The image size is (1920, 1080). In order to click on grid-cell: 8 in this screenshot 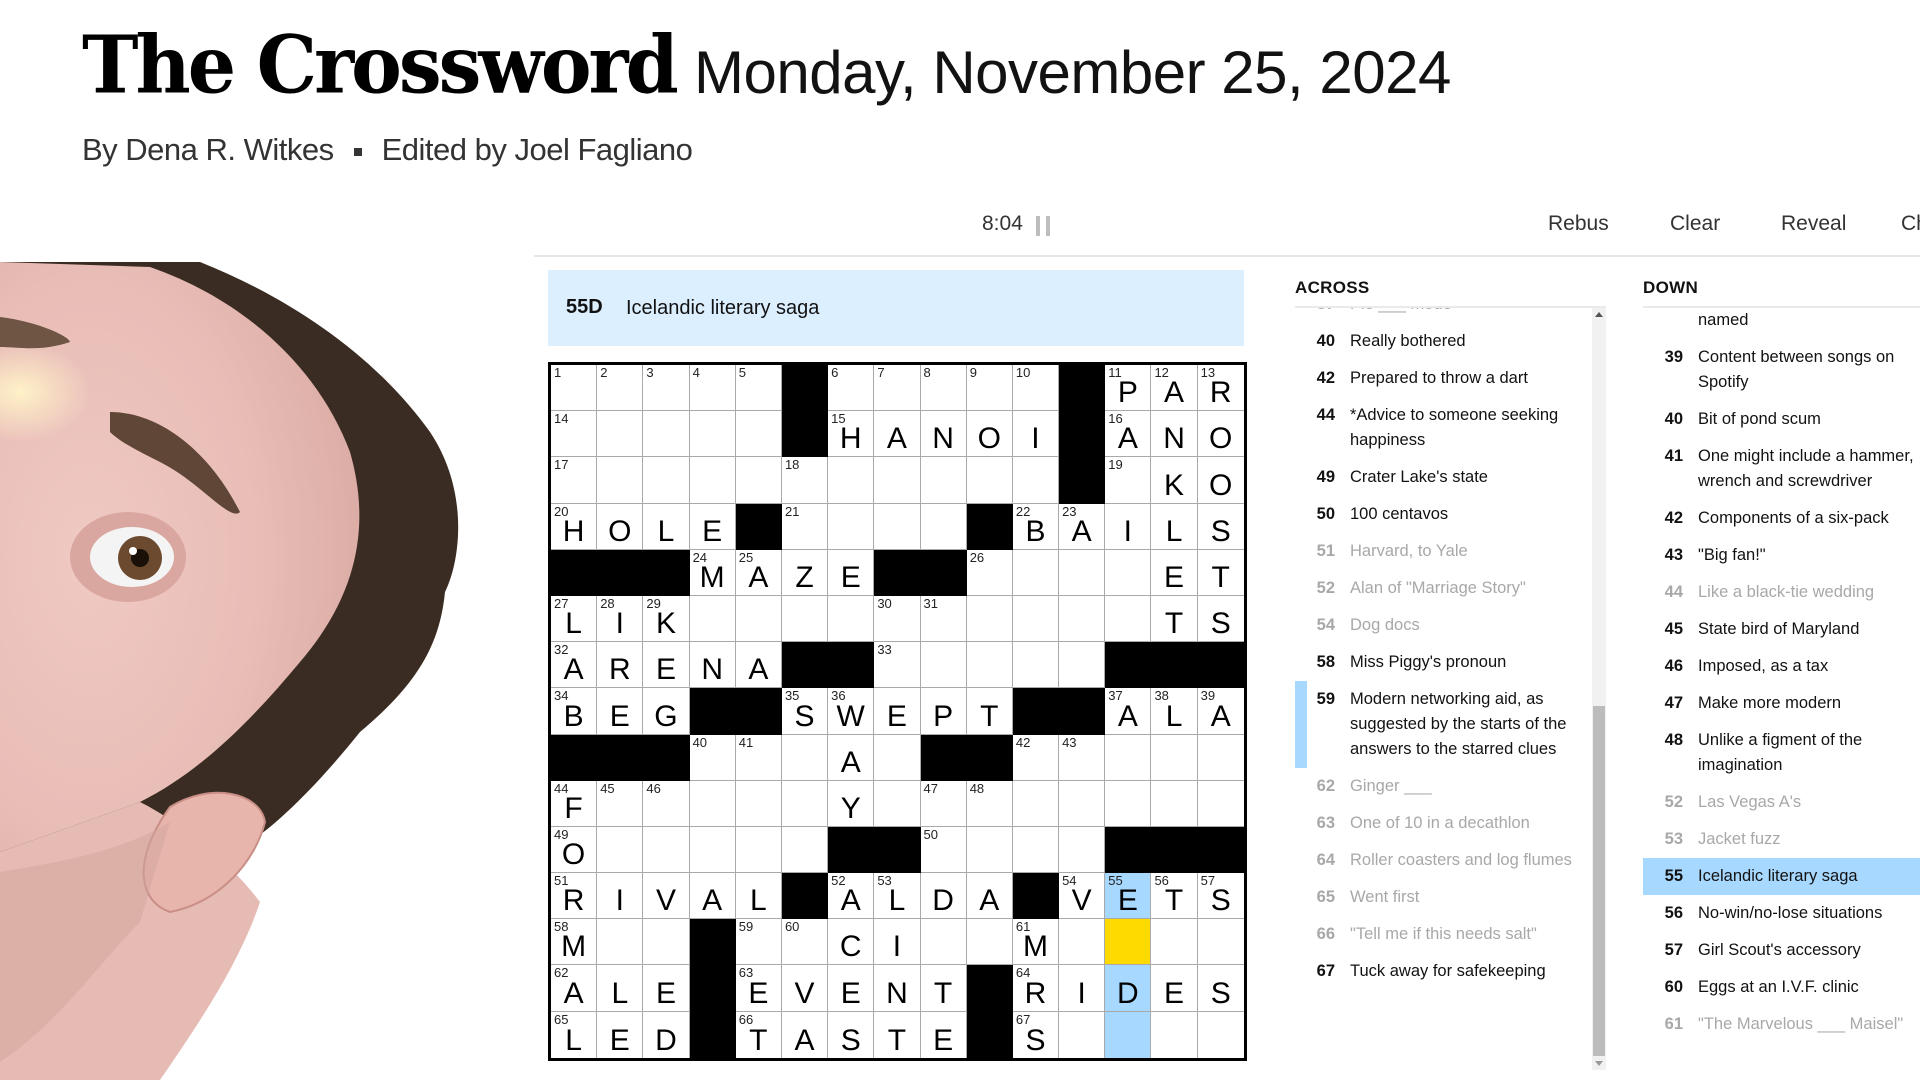, I will do `click(943, 388)`.